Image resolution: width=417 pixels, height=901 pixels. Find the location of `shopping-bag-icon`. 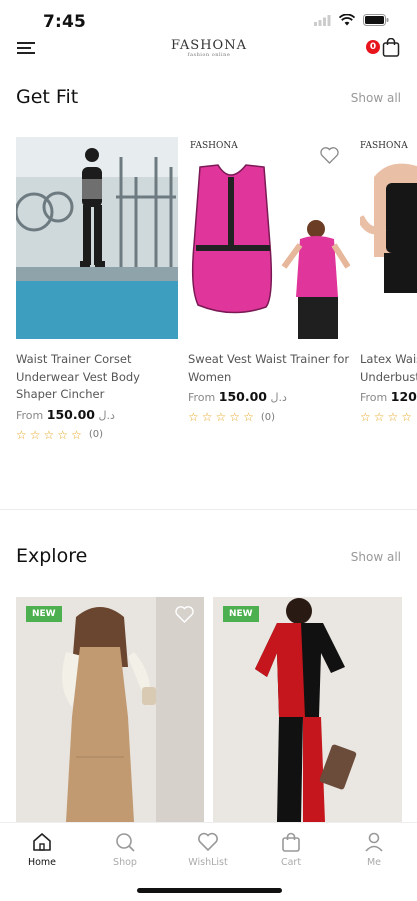

shopping-bag-icon is located at coordinates (391, 47).